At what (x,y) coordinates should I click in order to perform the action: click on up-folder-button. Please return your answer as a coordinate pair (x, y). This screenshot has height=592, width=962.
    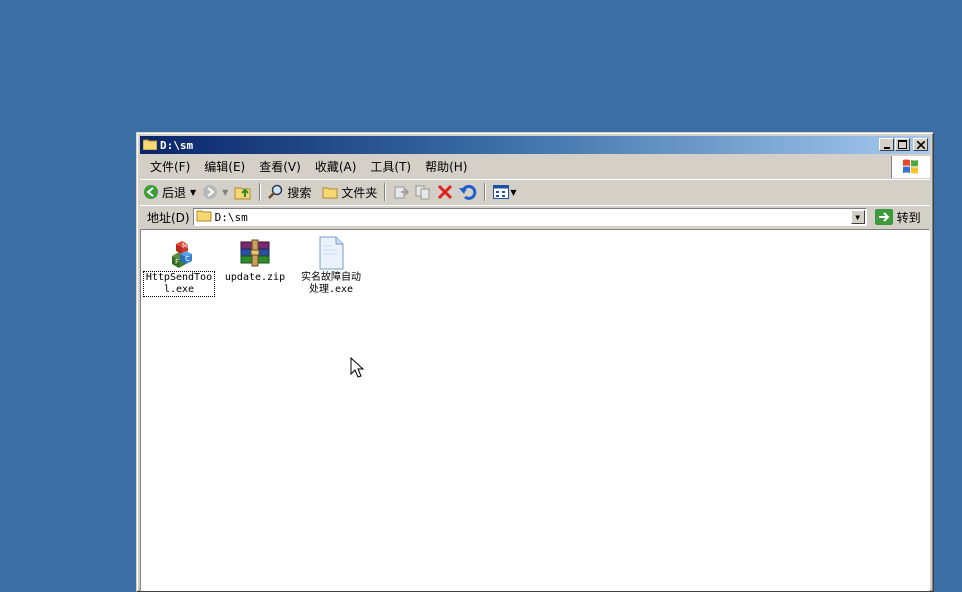
    Looking at the image, I should click on (243, 192).